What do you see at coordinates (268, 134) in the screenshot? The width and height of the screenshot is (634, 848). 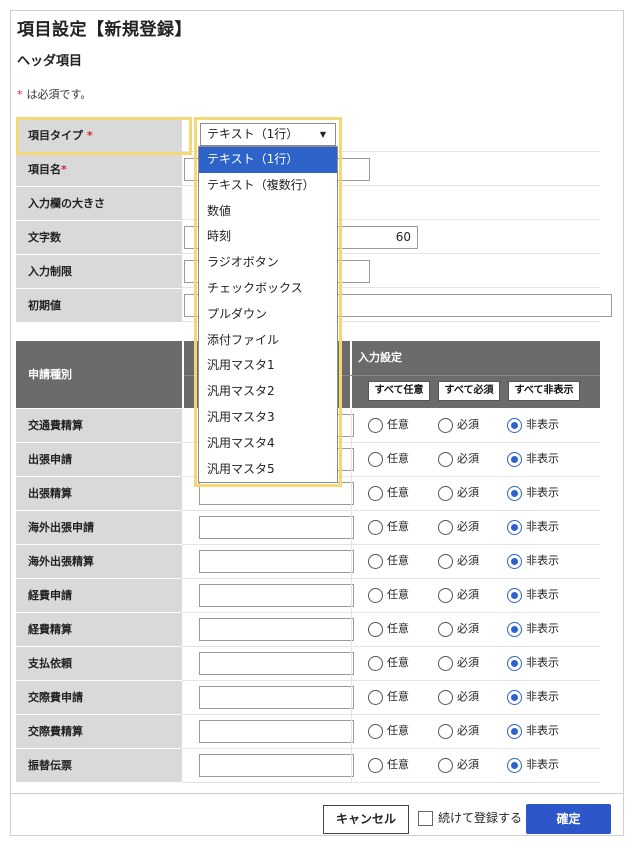 I see `item-type-select: テキスト（1行） ▼` at bounding box center [268, 134].